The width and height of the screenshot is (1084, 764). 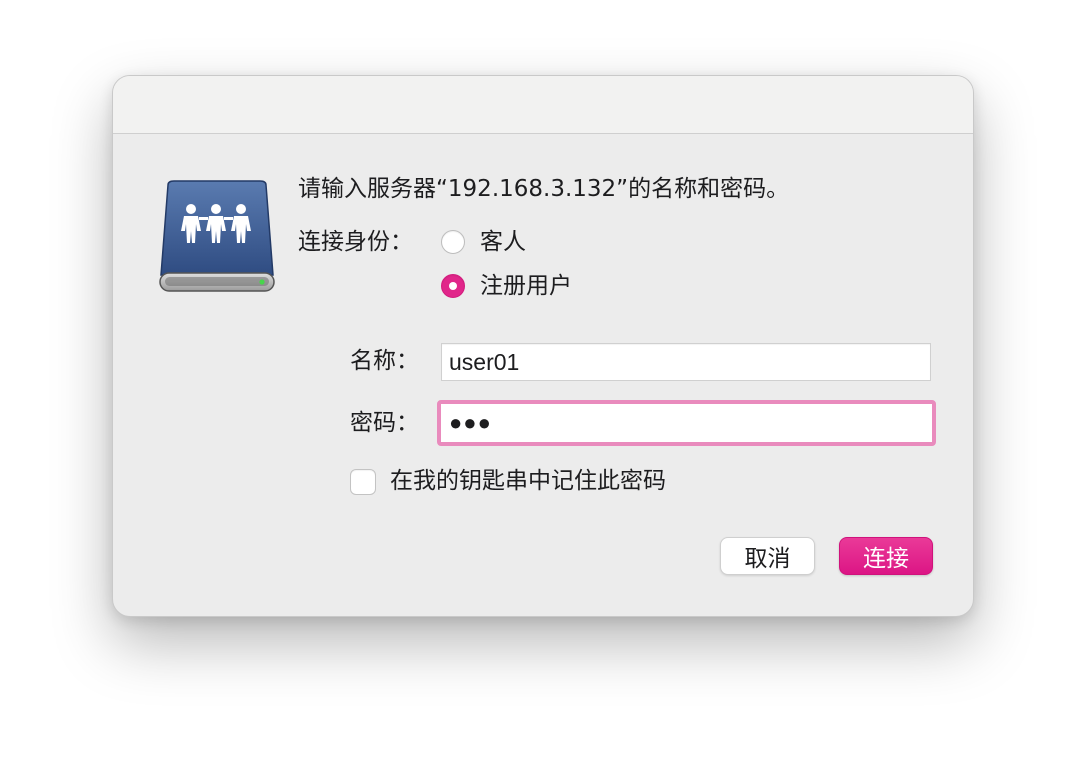 What do you see at coordinates (686, 362) in the screenshot?
I see `name-field: user01` at bounding box center [686, 362].